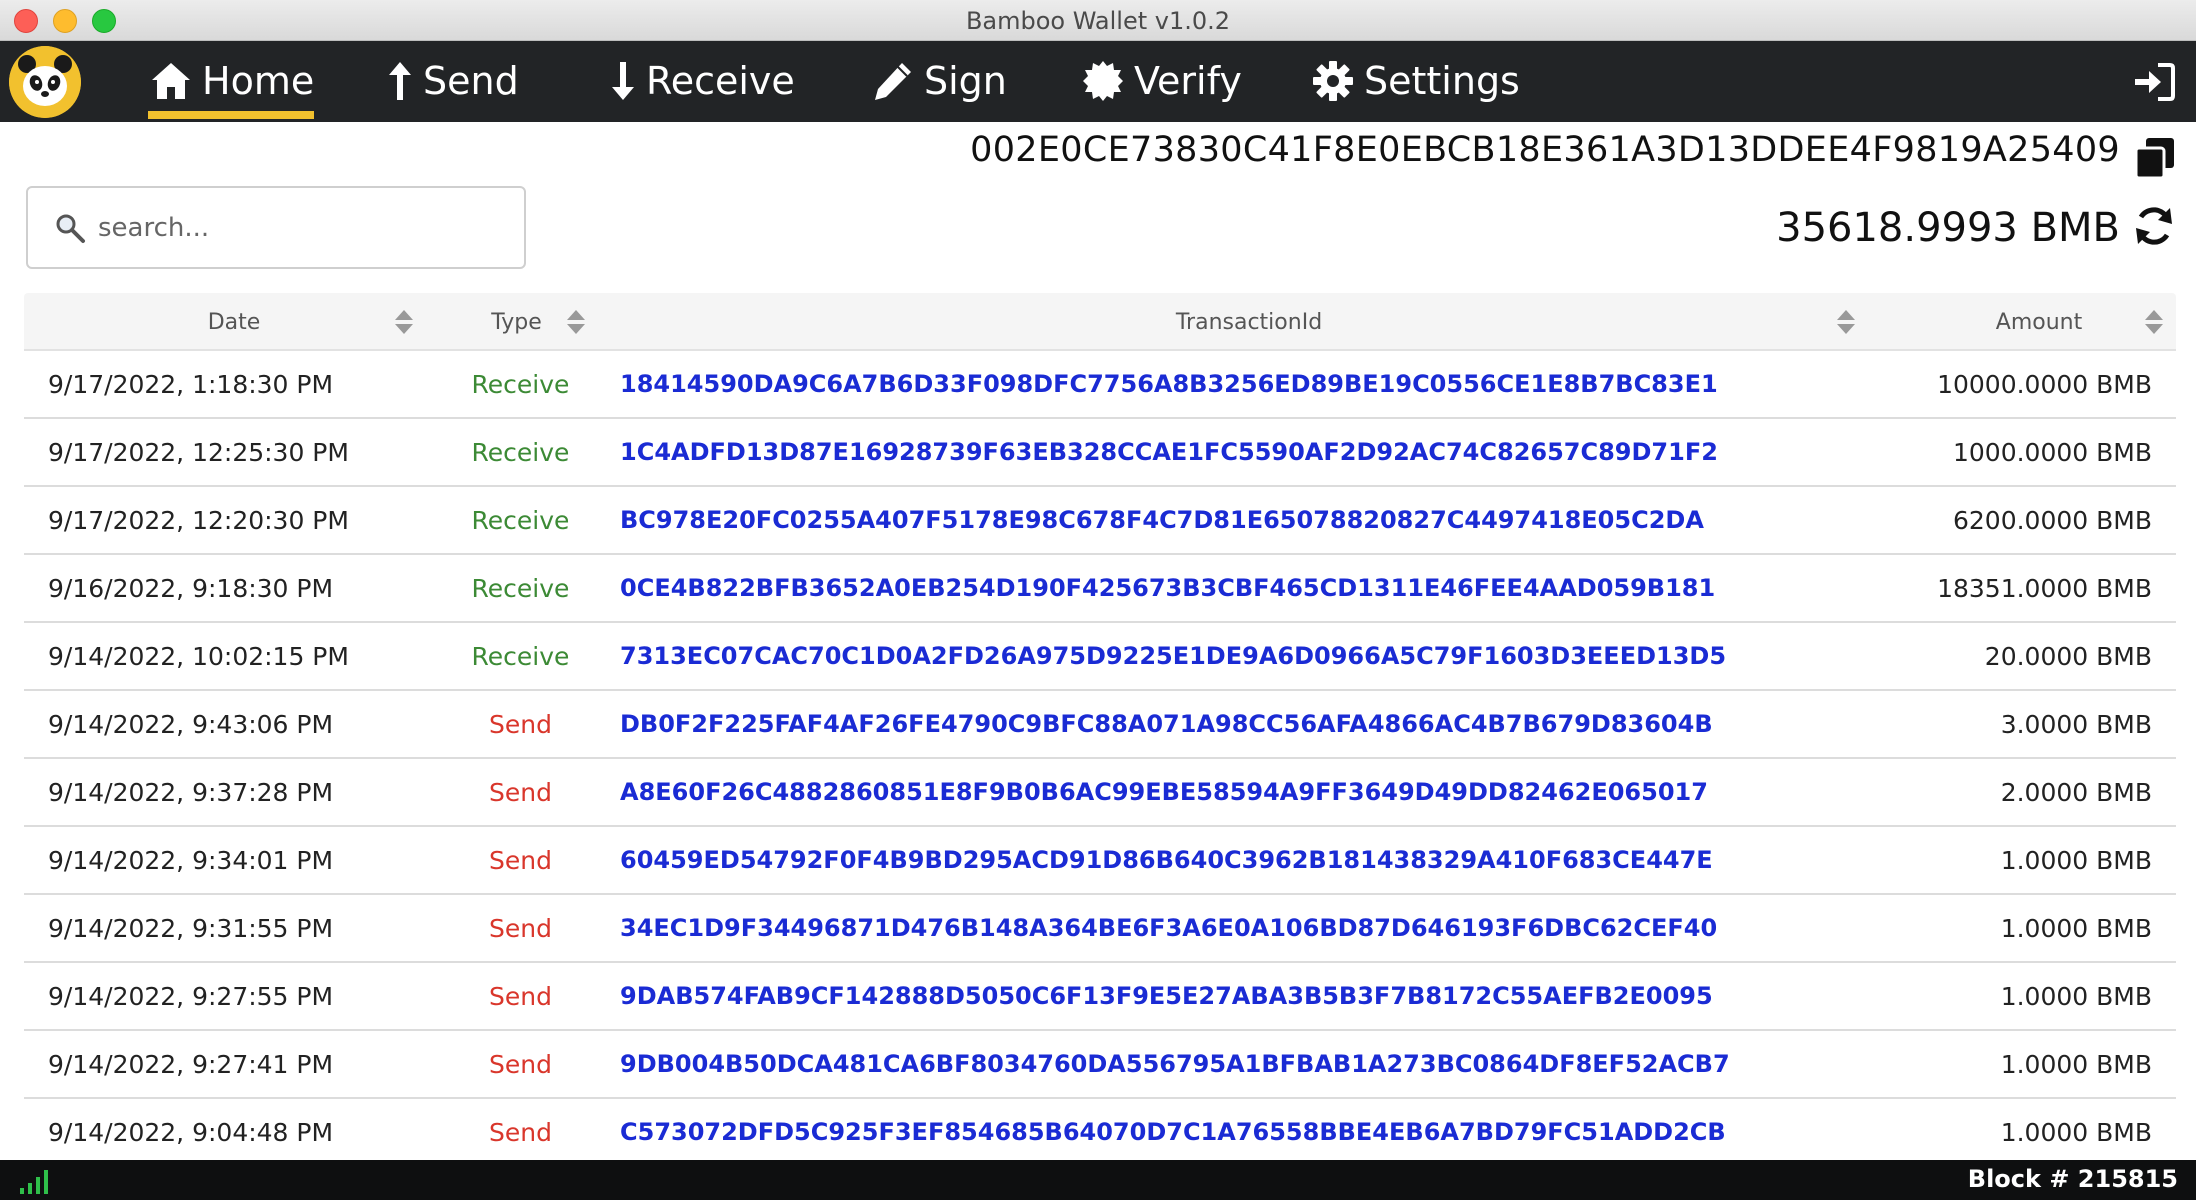 Image resolution: width=2196 pixels, height=1200 pixels. I want to click on certificate-icon, so click(1103, 81).